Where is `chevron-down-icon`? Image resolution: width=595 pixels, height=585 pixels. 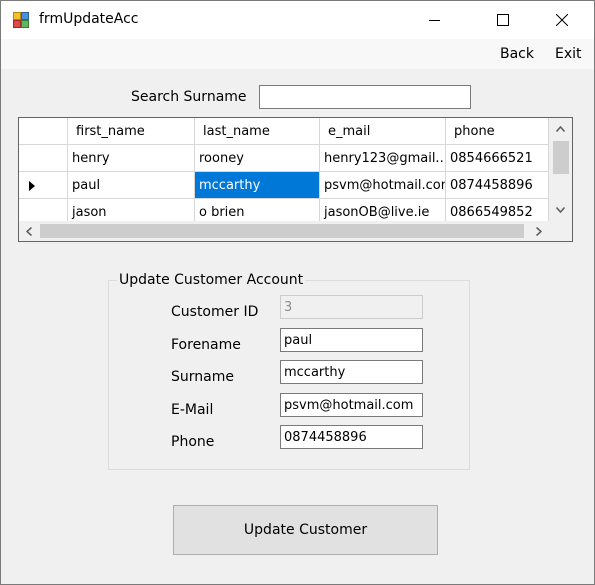 chevron-down-icon is located at coordinates (560, 210).